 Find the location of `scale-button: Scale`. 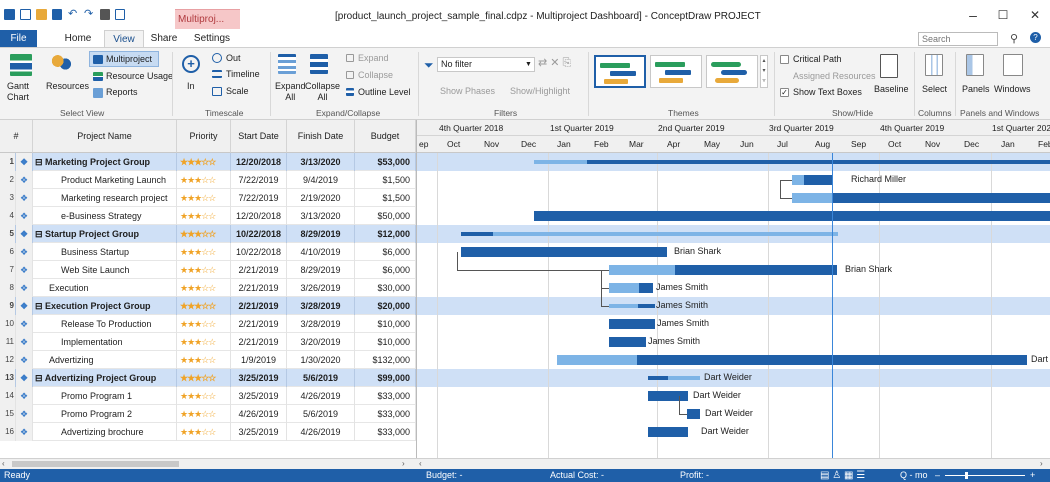

scale-button: Scale is located at coordinates (237, 91).